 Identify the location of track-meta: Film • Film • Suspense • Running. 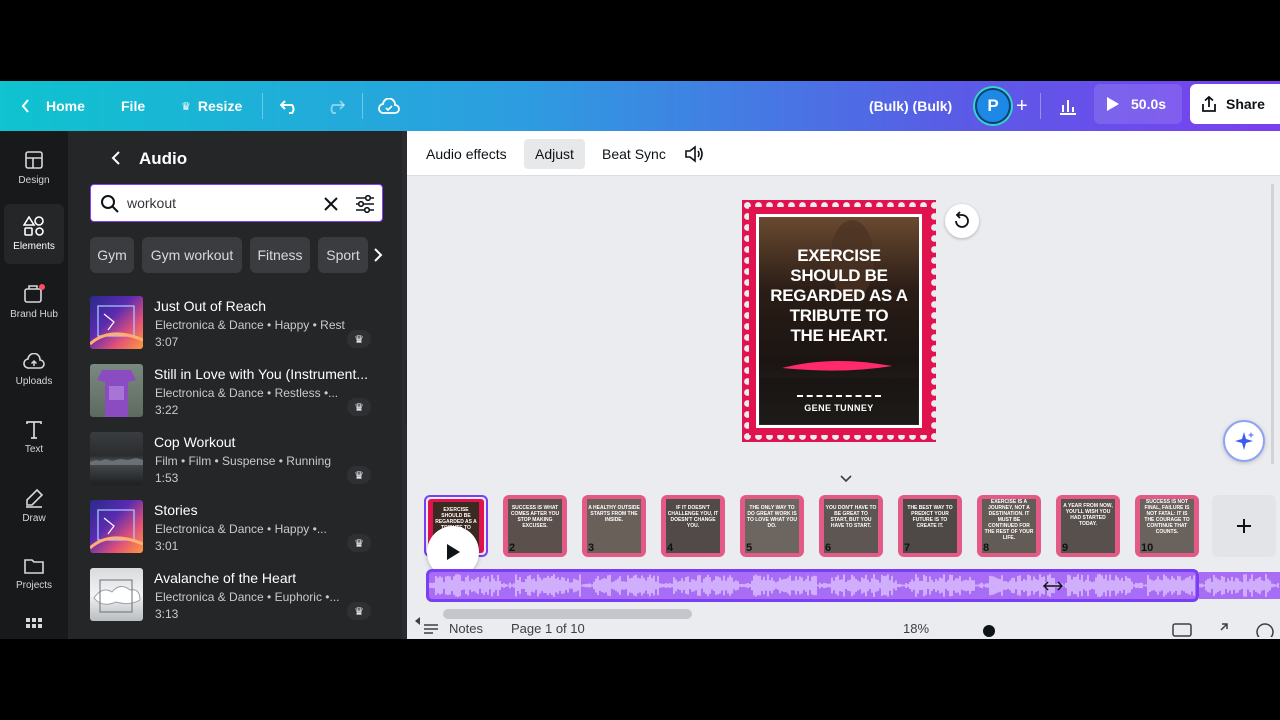
(243, 461).